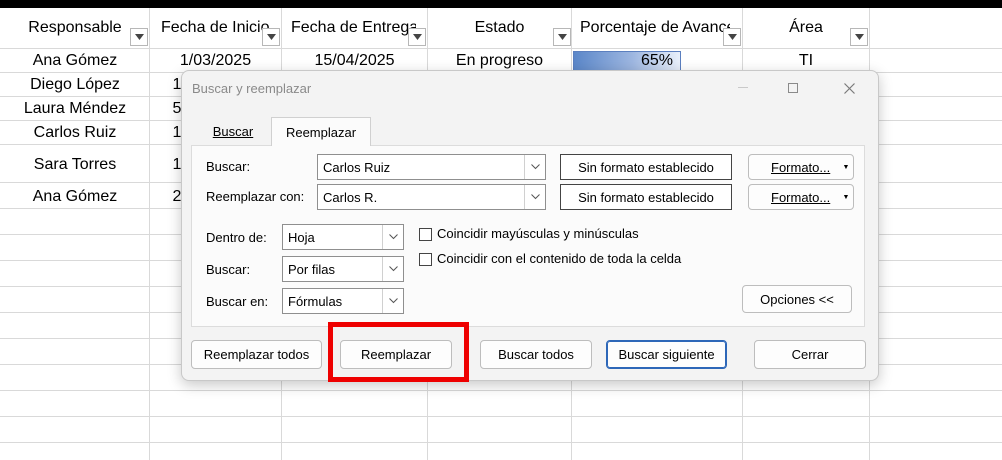 This screenshot has width=1002, height=460. I want to click on look-in-select: Fórmulas, so click(343, 301).